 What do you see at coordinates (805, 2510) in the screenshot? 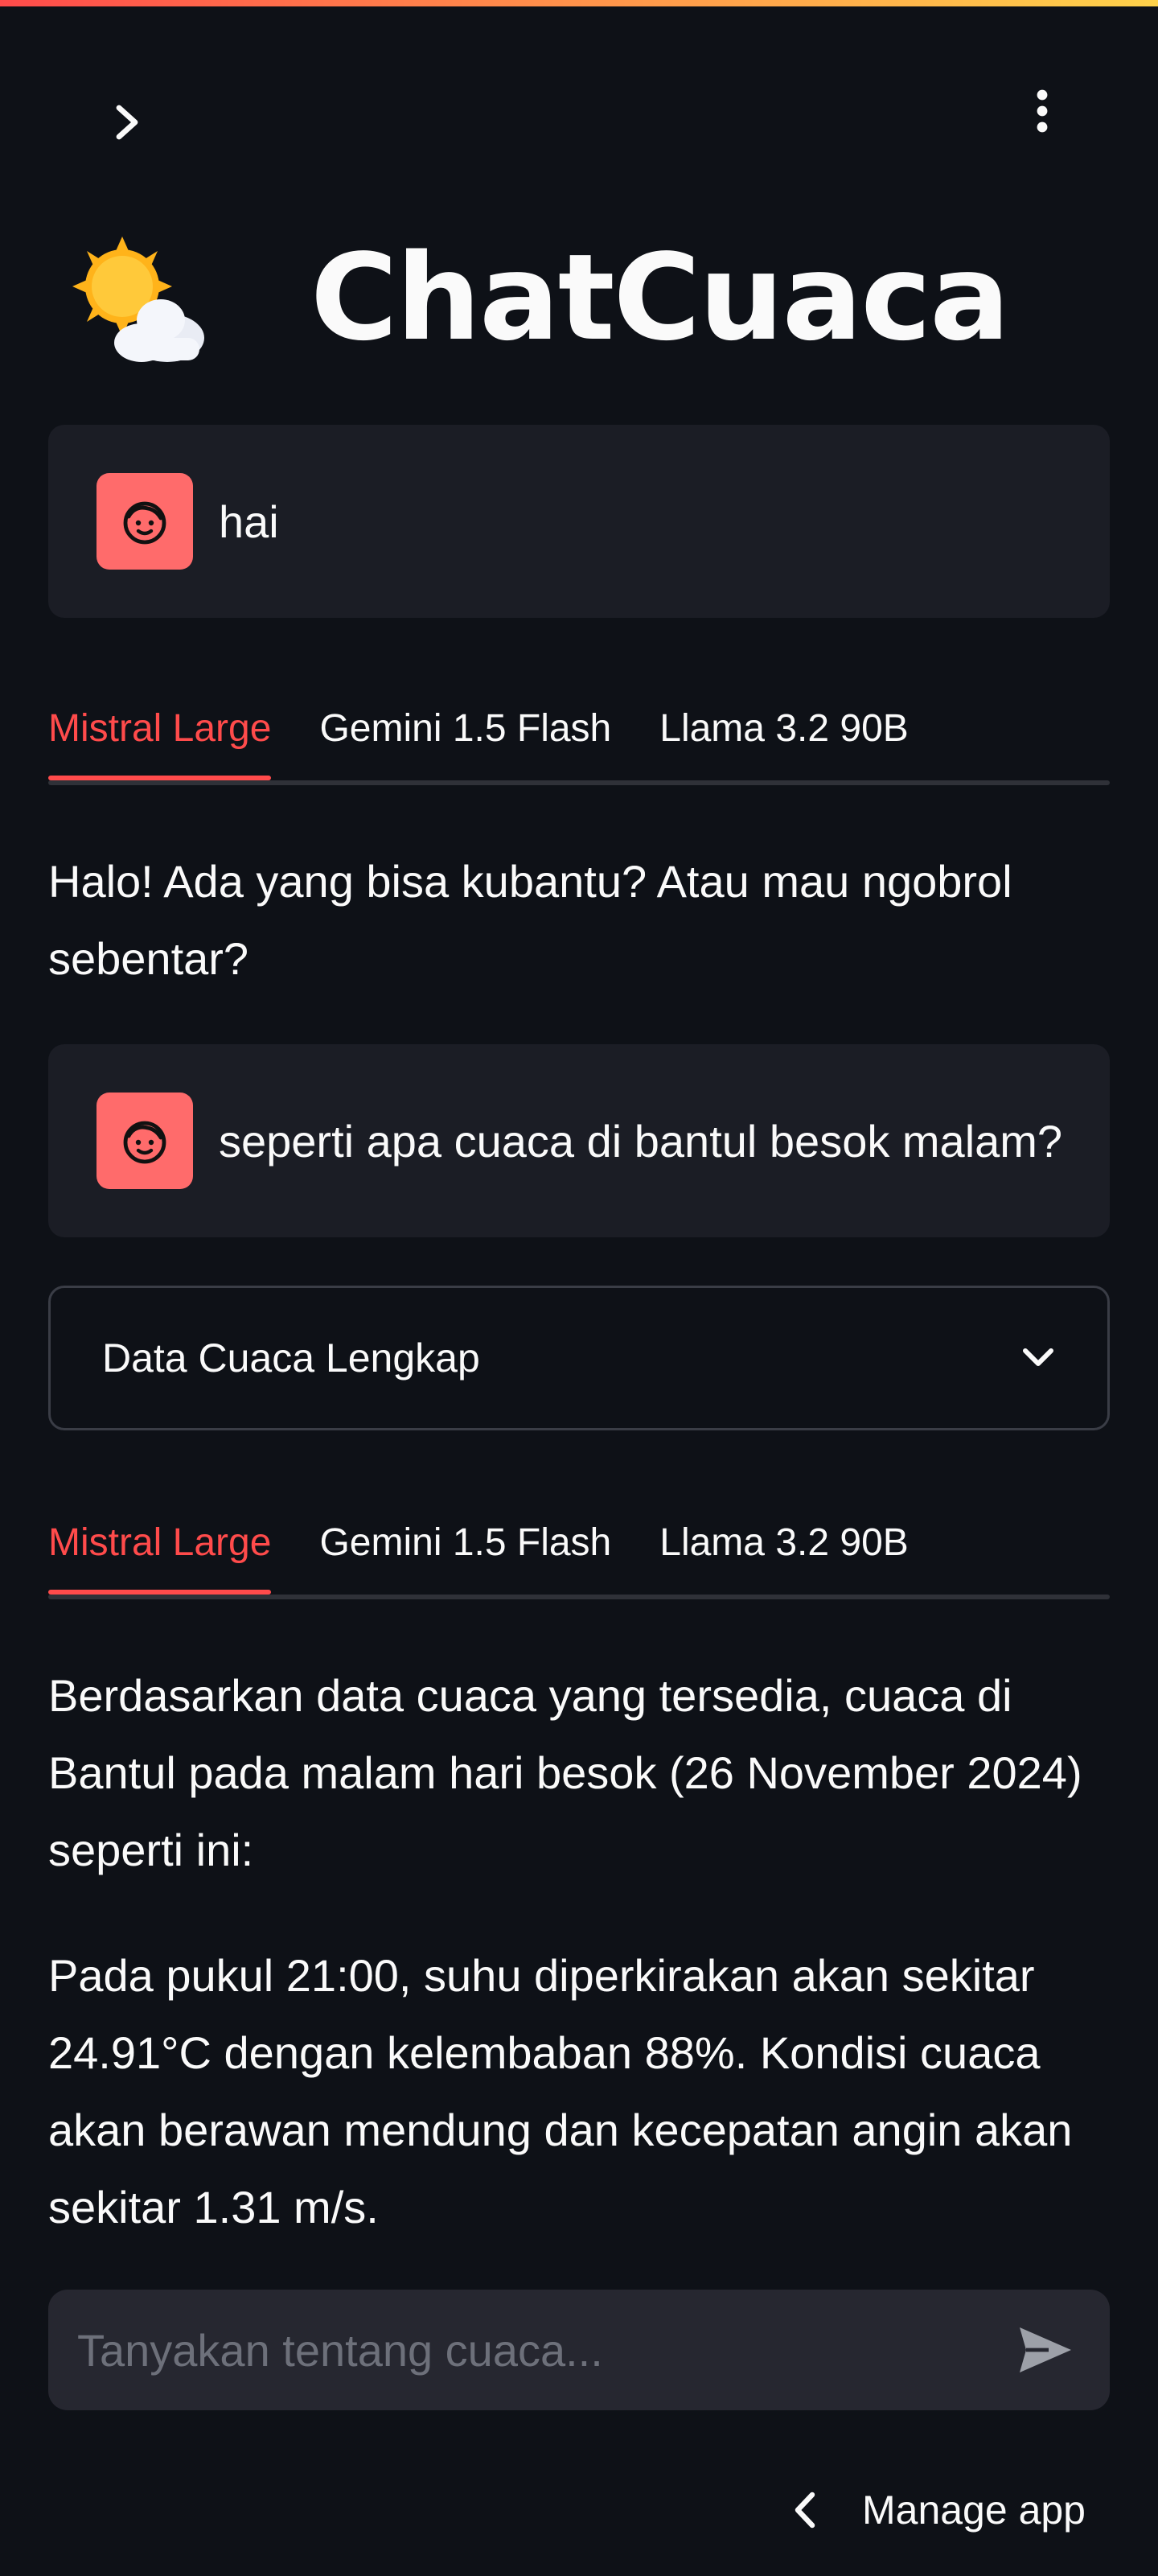
I see `chevron-left-icon` at bounding box center [805, 2510].